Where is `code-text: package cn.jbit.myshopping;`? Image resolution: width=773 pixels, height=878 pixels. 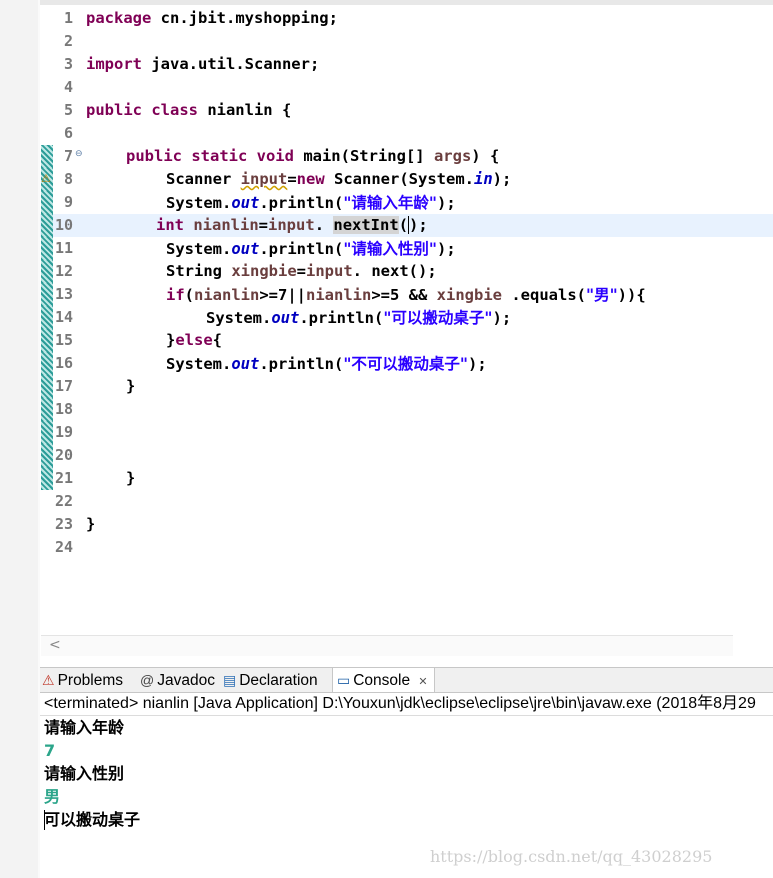 code-text: package cn.jbit.myshopping; is located at coordinates (212, 18).